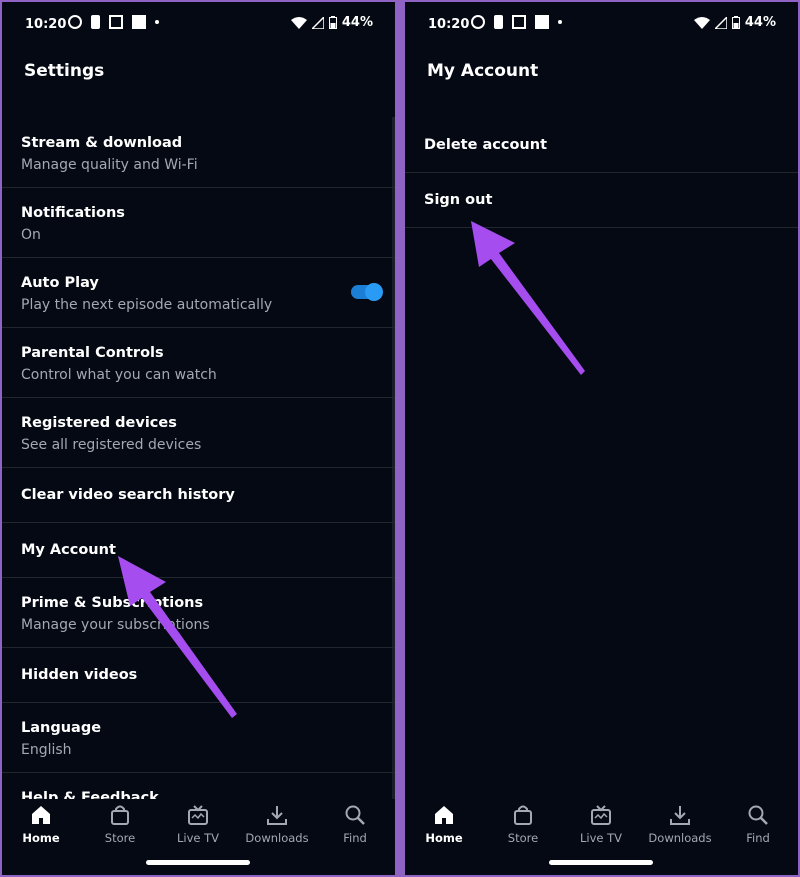 Image resolution: width=800 pixels, height=877 pixels. I want to click on item-title: Notifications, so click(73, 213).